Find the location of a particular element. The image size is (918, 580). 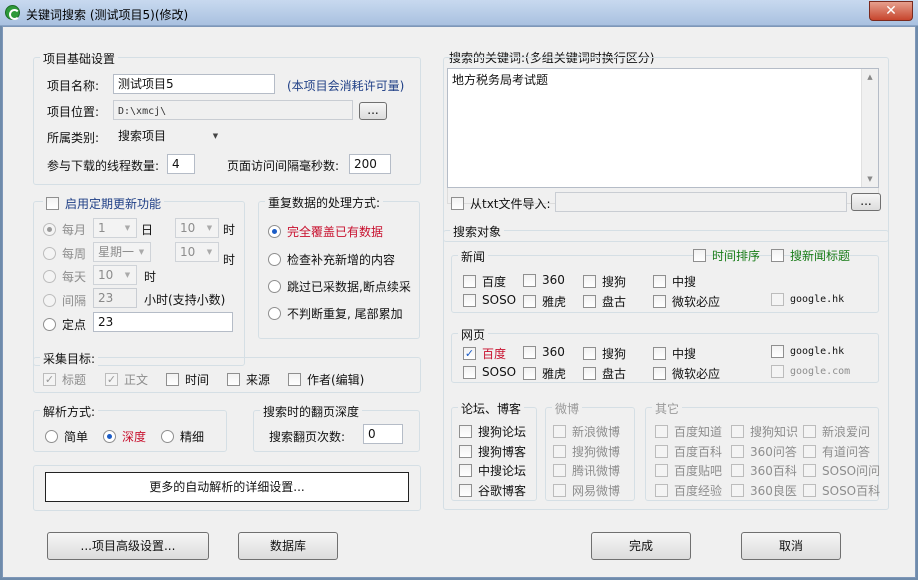

database-button: 数据库 is located at coordinates (288, 546).